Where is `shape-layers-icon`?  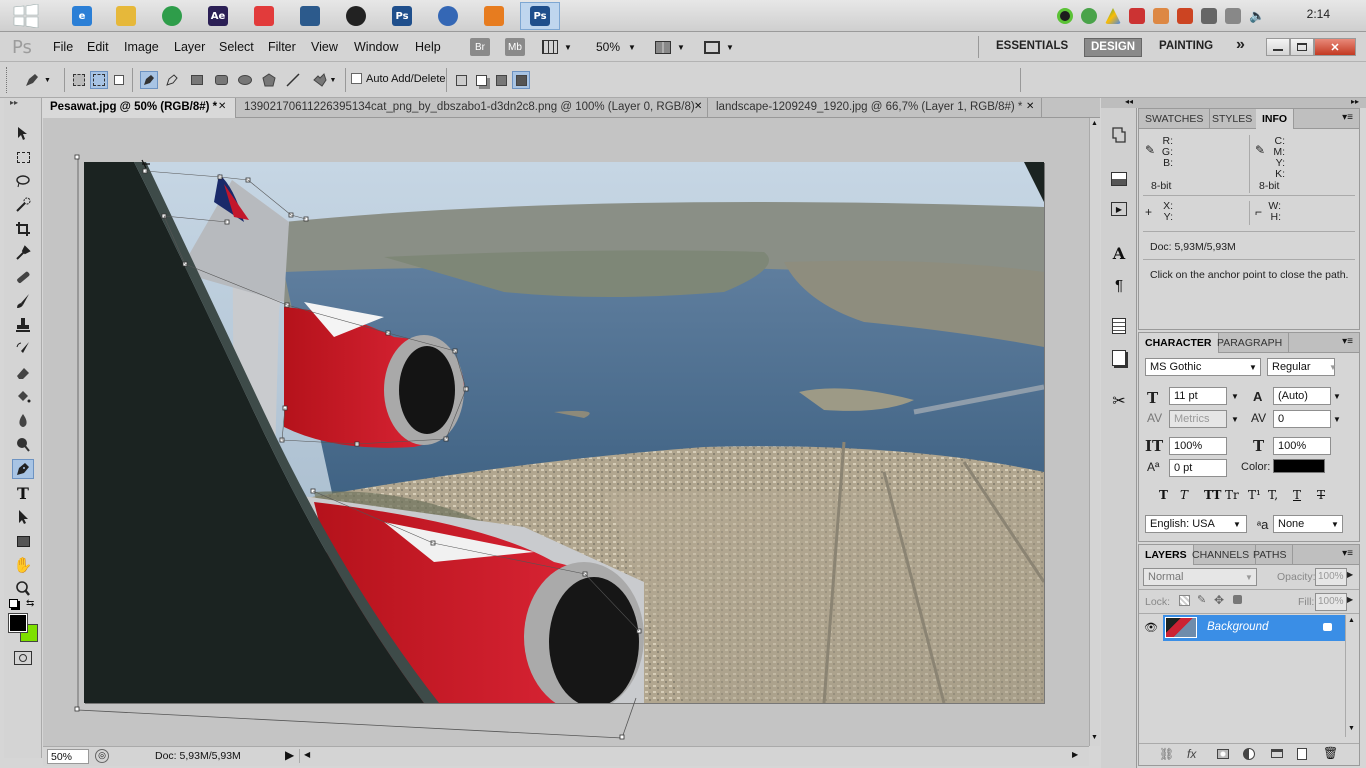 shape-layers-icon is located at coordinates (79, 80).